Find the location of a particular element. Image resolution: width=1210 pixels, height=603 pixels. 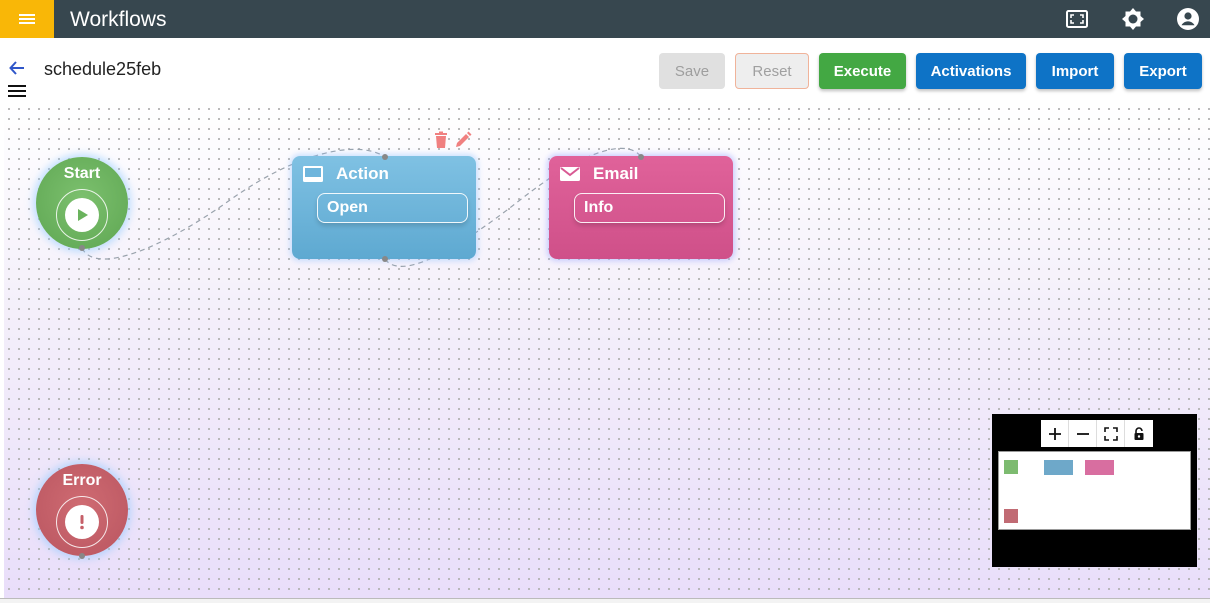

plus-icon is located at coordinates (1054, 433).